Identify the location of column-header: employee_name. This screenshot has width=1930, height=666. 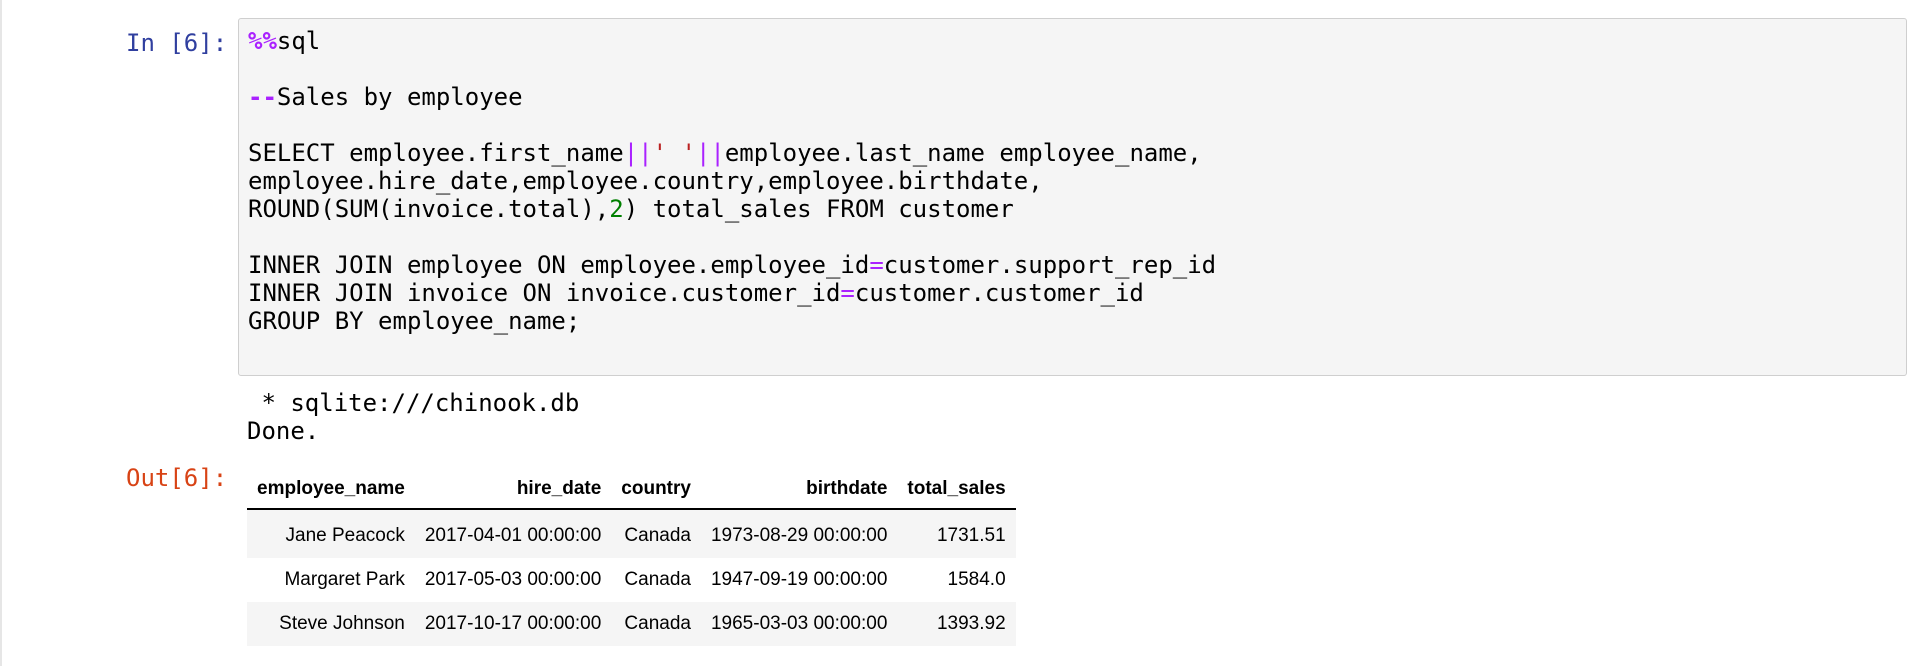
(331, 490).